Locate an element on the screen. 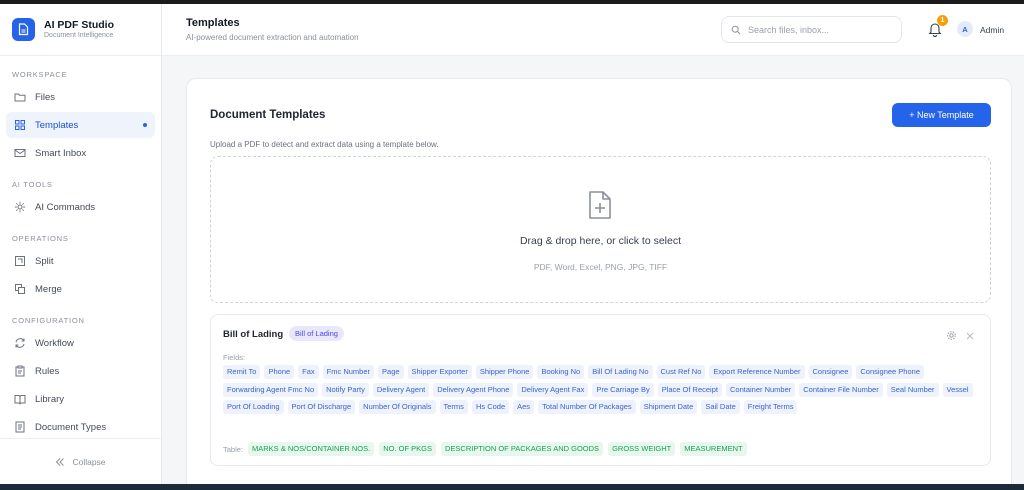 This screenshot has width=1024, height=490. sidebar-item-label: Library is located at coordinates (50, 399).